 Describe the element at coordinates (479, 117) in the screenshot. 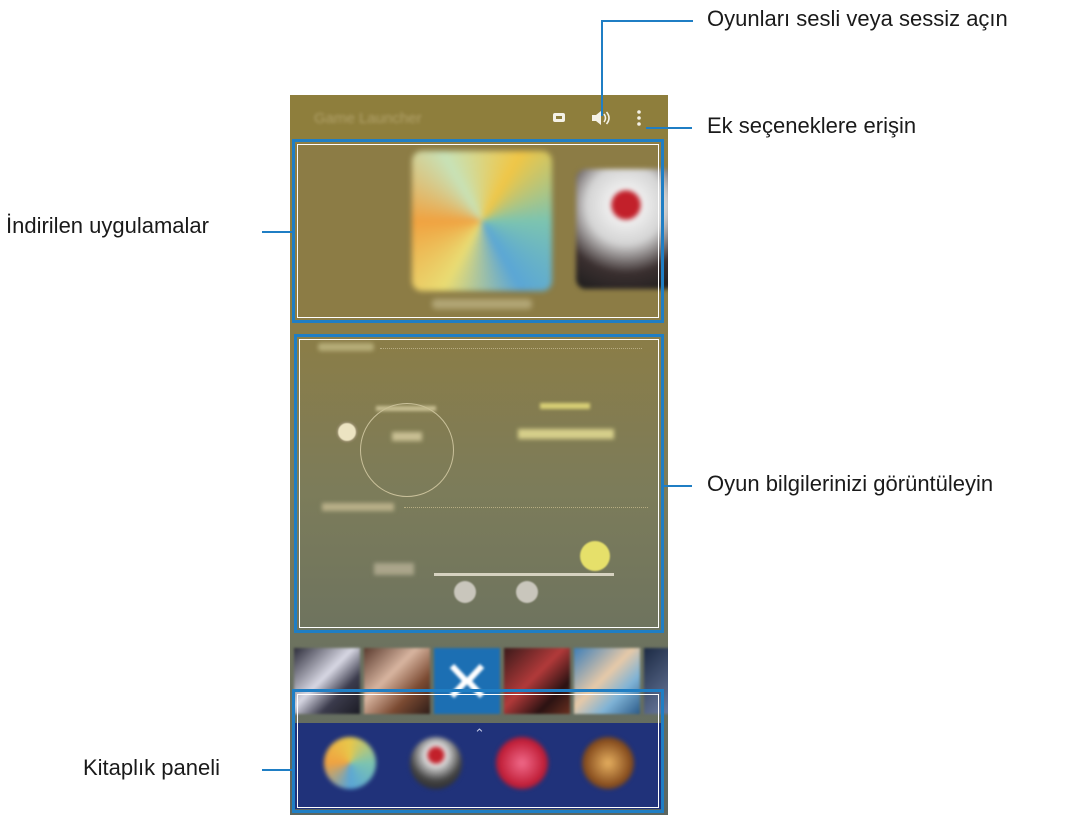

I see `app-bar: Game Launcher` at that location.